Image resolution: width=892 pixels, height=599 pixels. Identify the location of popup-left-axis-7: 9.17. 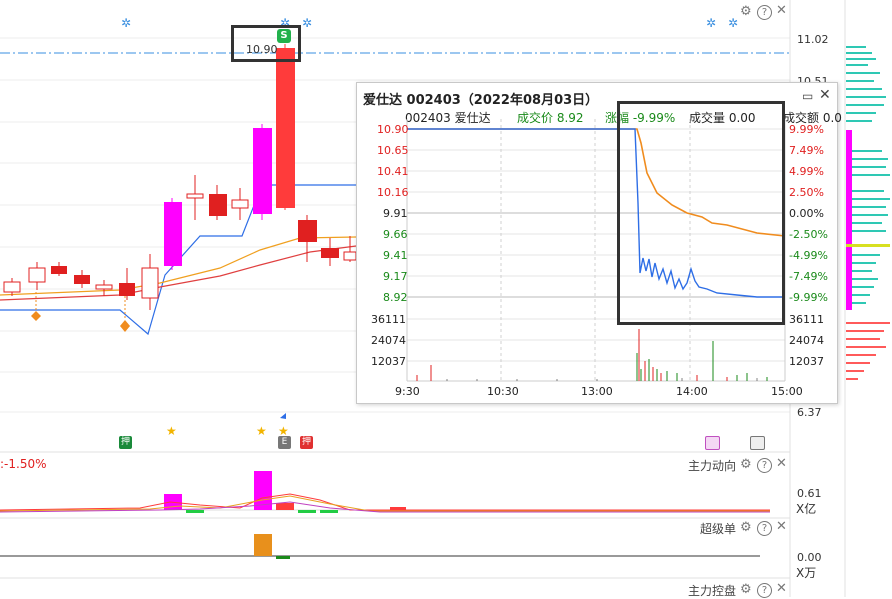
(395, 276).